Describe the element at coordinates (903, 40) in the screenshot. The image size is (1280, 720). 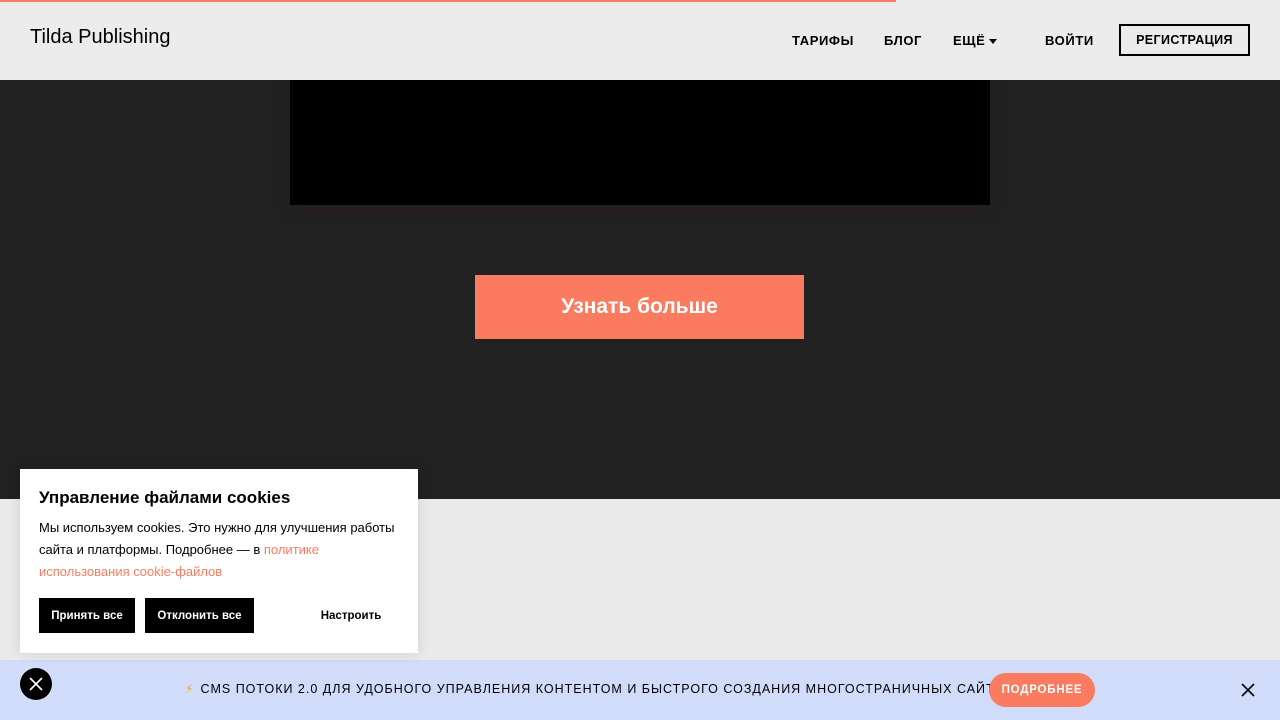
I see `nav-link-blog: БЛОГ` at that location.